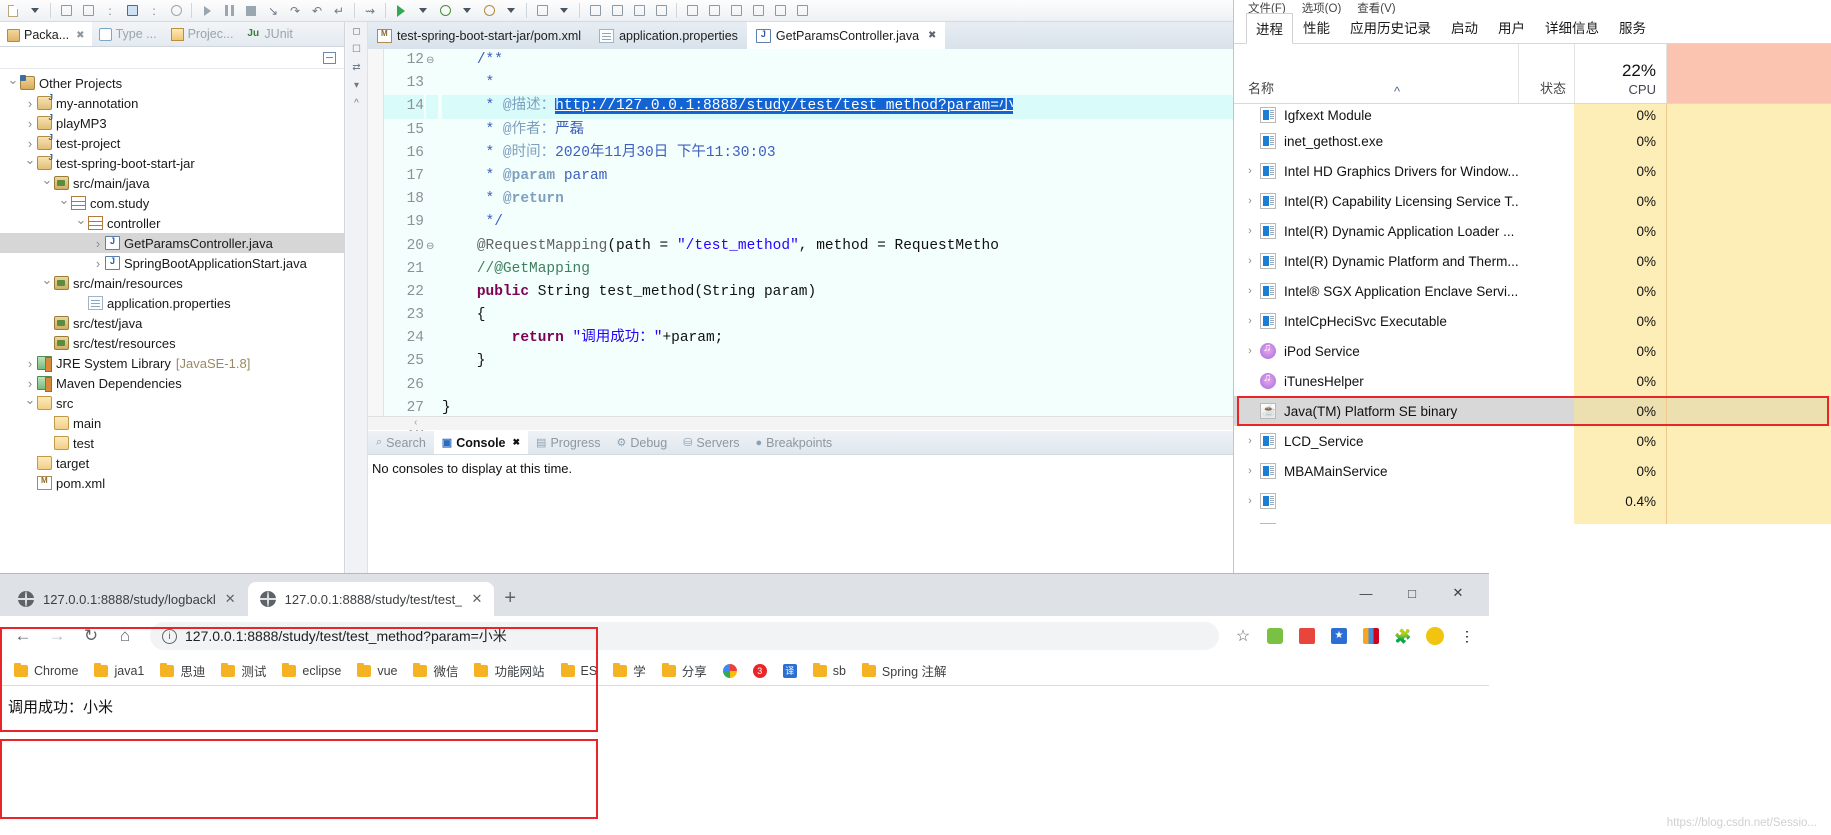 The width and height of the screenshot is (1831, 835). Describe the element at coordinates (904, 670) in the screenshot. I see `bookmark-item: Spring 注解` at that location.